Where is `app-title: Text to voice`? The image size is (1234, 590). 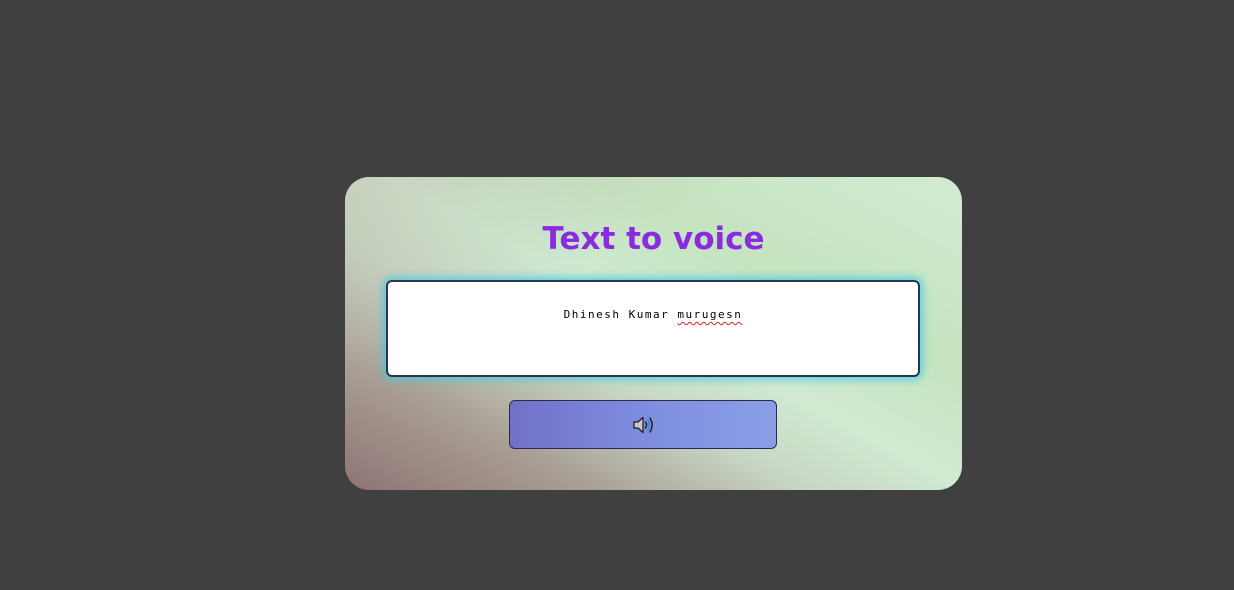
app-title: Text to voice is located at coordinates (653, 239).